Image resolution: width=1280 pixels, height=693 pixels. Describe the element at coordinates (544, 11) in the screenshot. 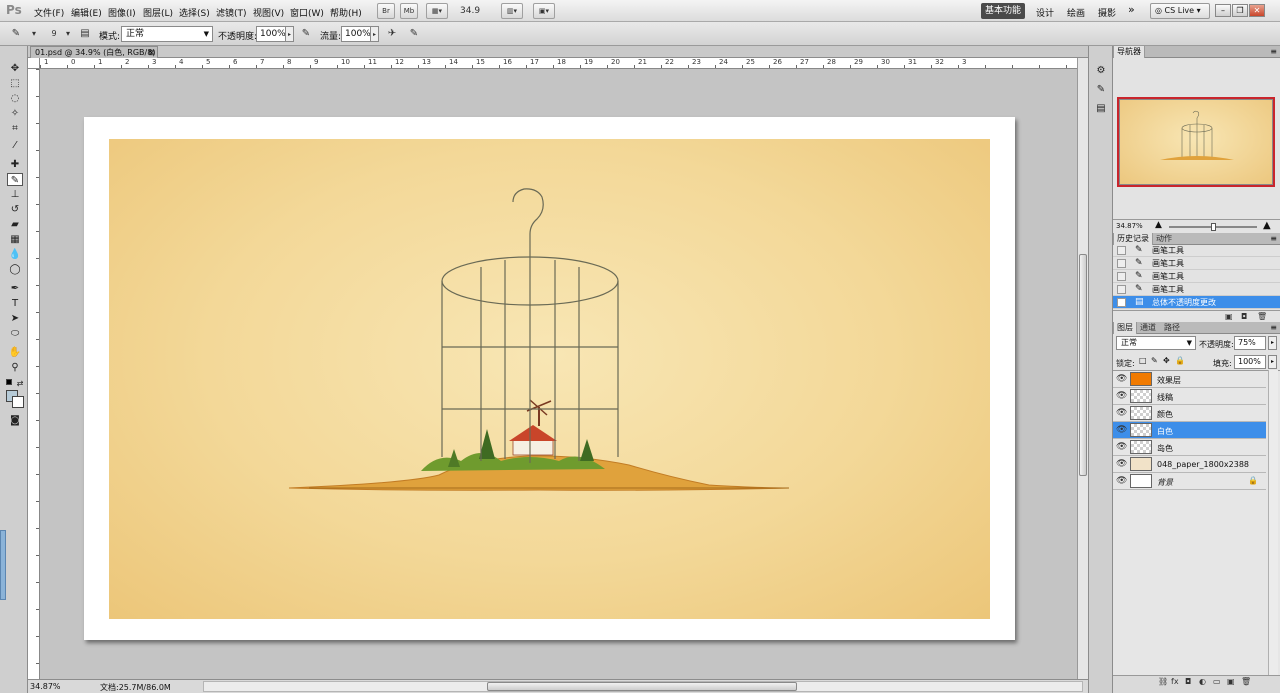

I see `screen-mode-button: ▣▾` at that location.